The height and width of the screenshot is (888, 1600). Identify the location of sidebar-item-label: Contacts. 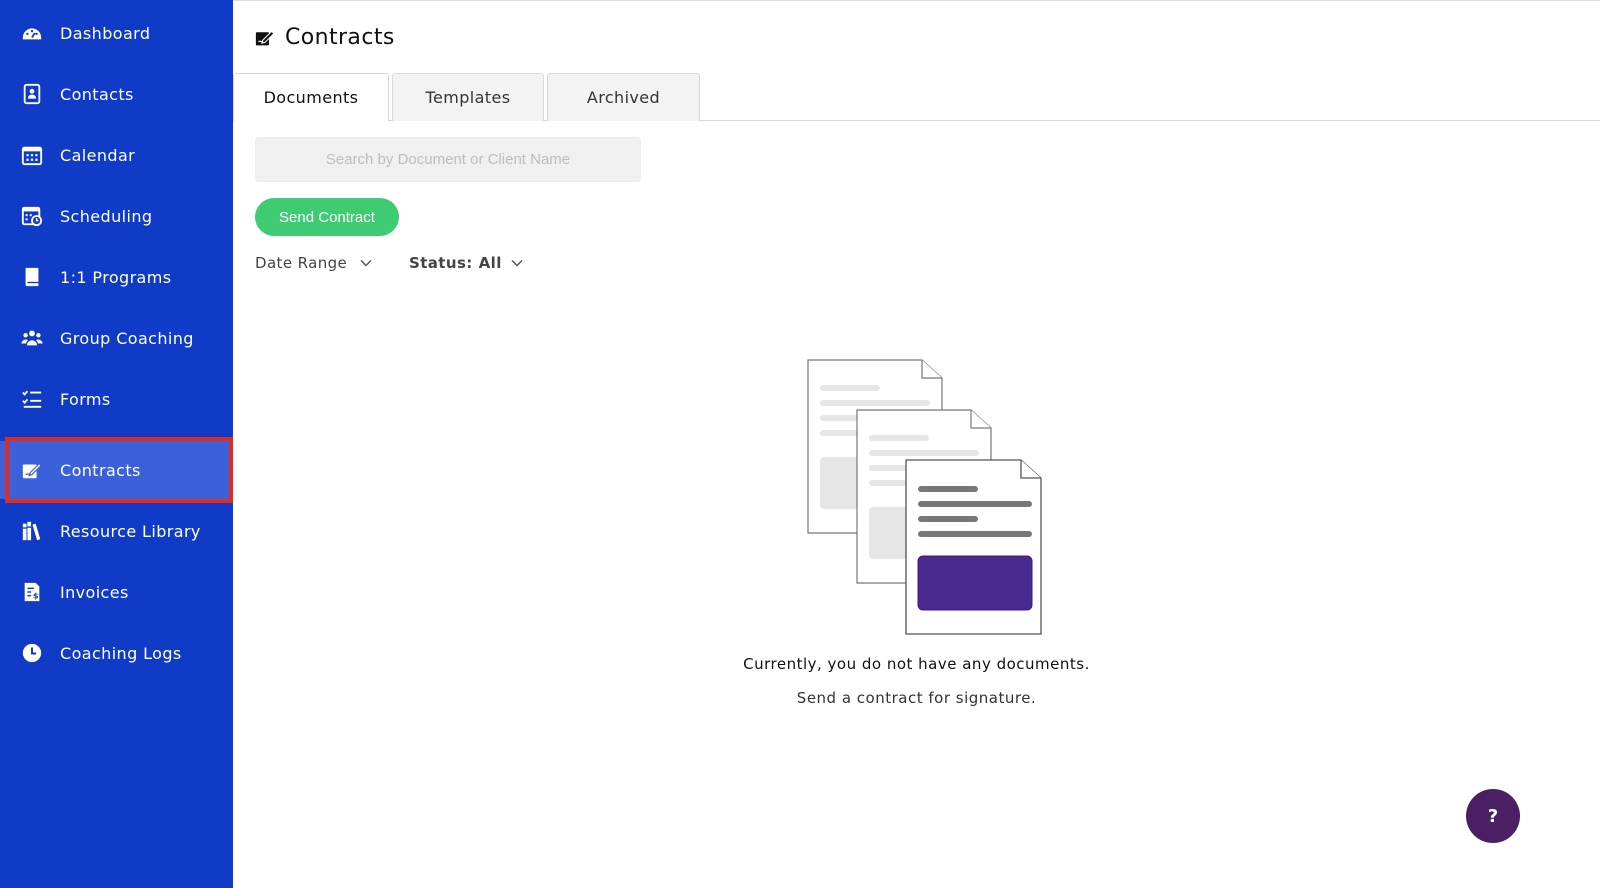
(97, 94).